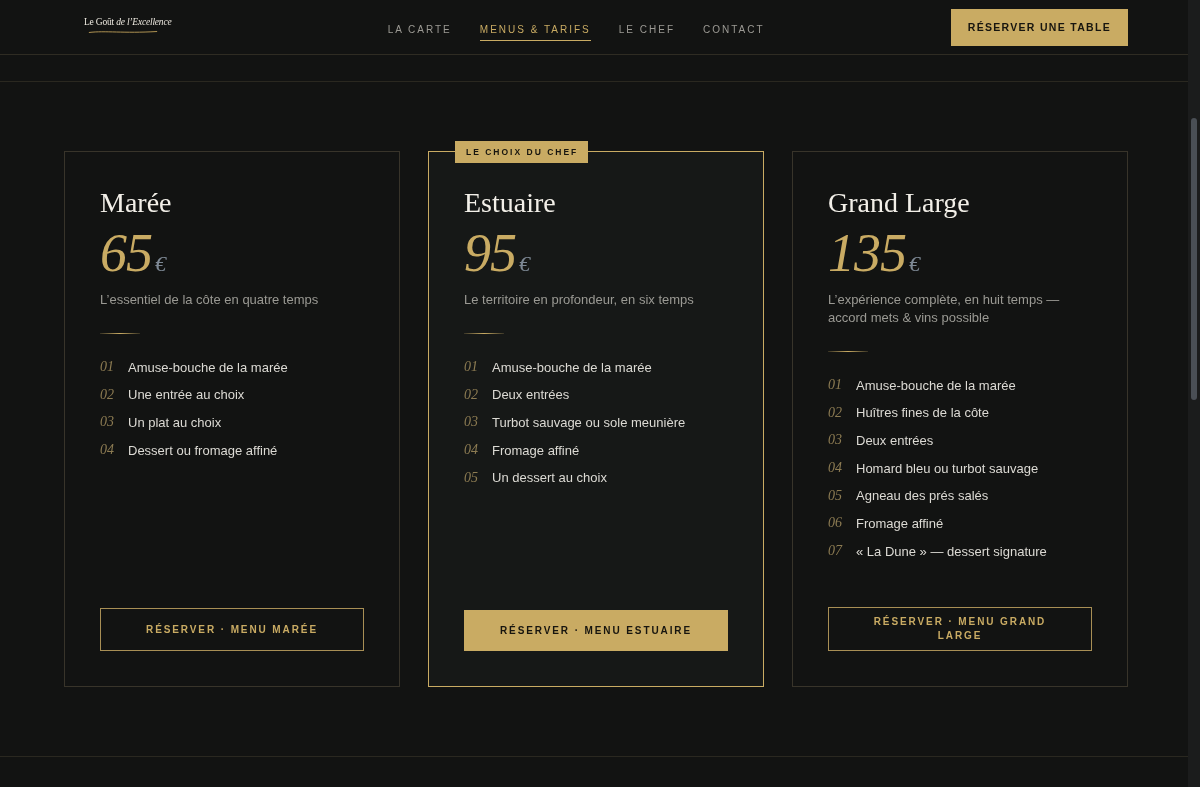 The image size is (1200, 787). I want to click on course-dish: Agneau des prés salés, so click(922, 496).